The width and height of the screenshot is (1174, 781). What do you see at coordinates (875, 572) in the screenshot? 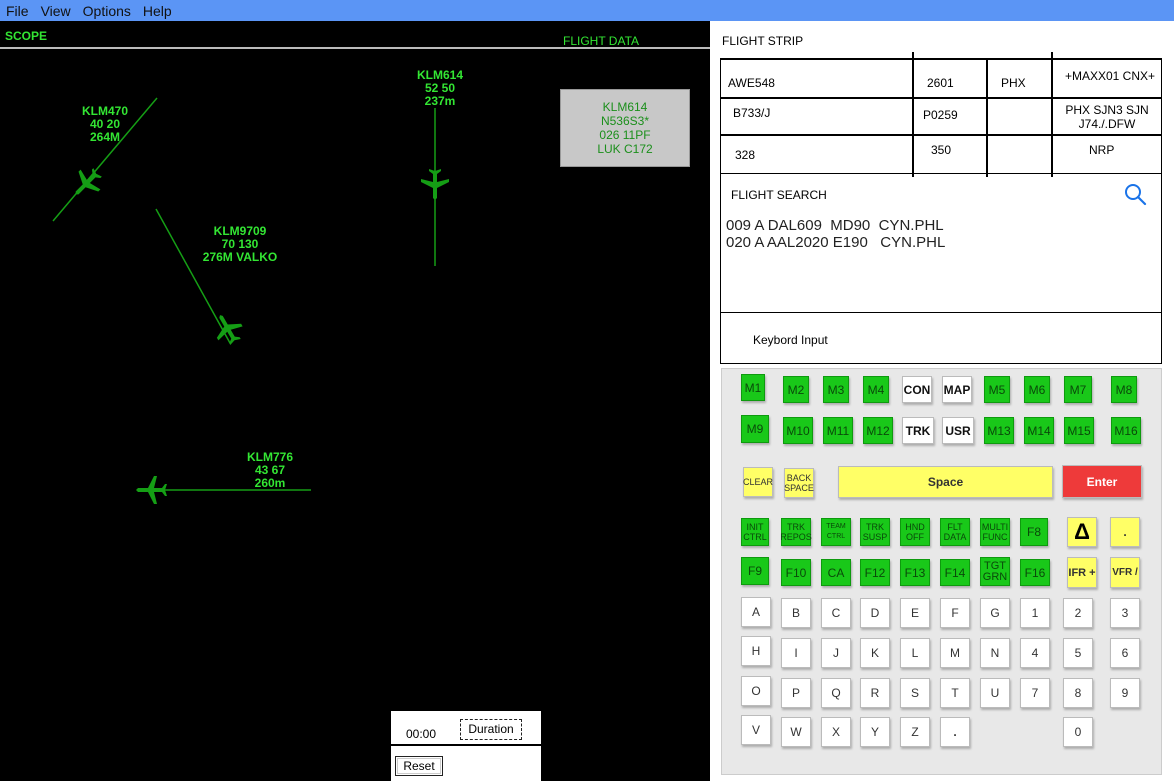
I see `key-f12: F12` at bounding box center [875, 572].